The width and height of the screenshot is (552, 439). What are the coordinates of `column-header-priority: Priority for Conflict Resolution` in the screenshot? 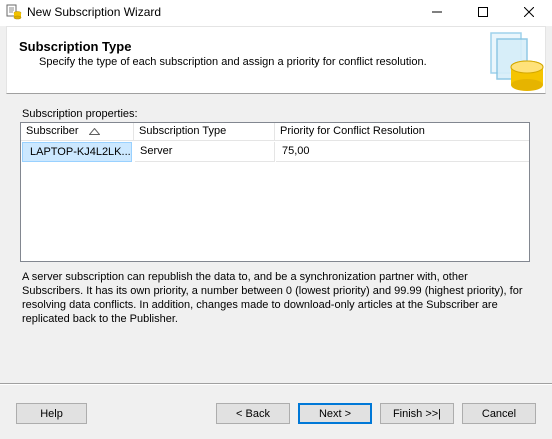 It's located at (402, 132).